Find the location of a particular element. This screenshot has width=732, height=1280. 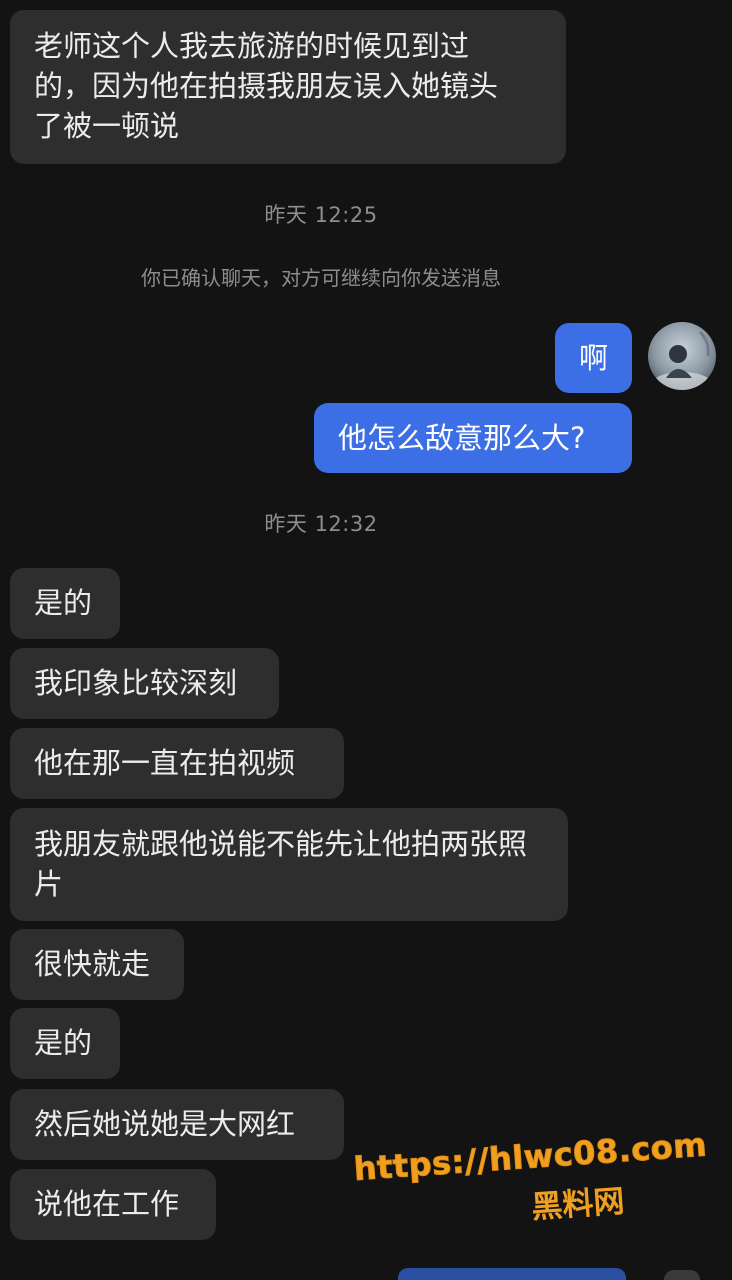

message-text: 我印象比较深刻 is located at coordinates (136, 683).